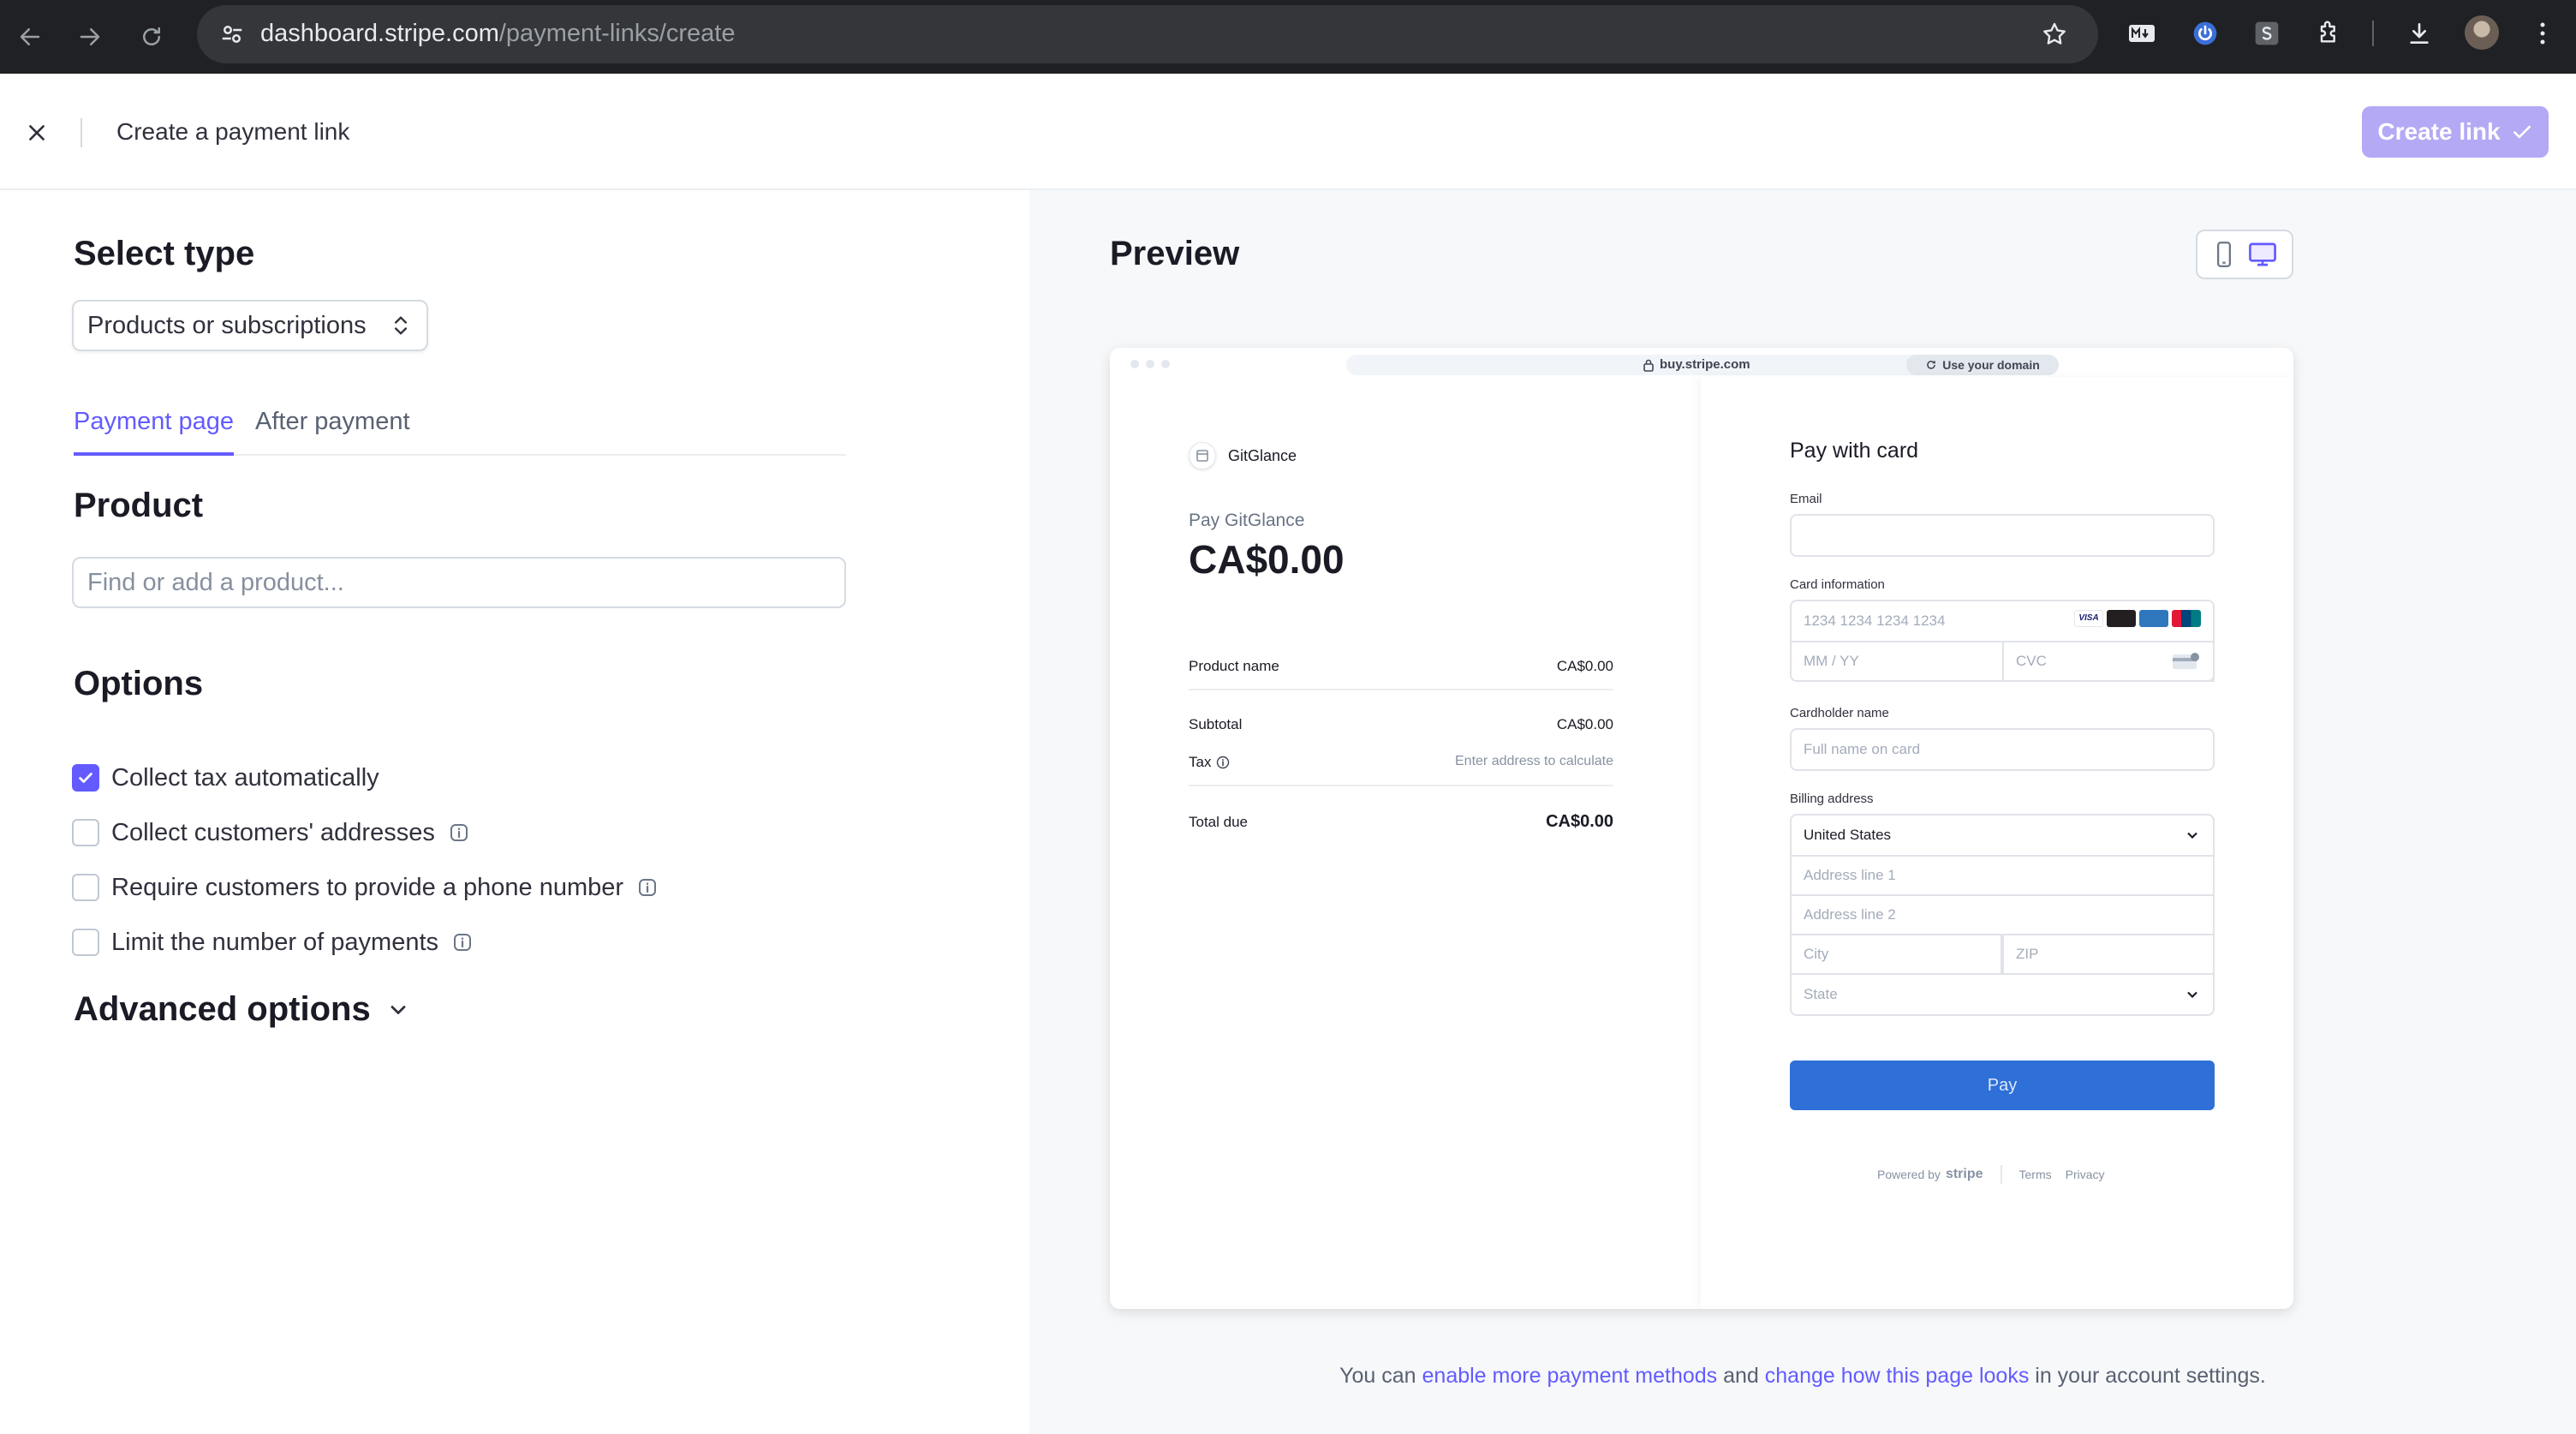  I want to click on pay-button: Pay, so click(2003, 1085).